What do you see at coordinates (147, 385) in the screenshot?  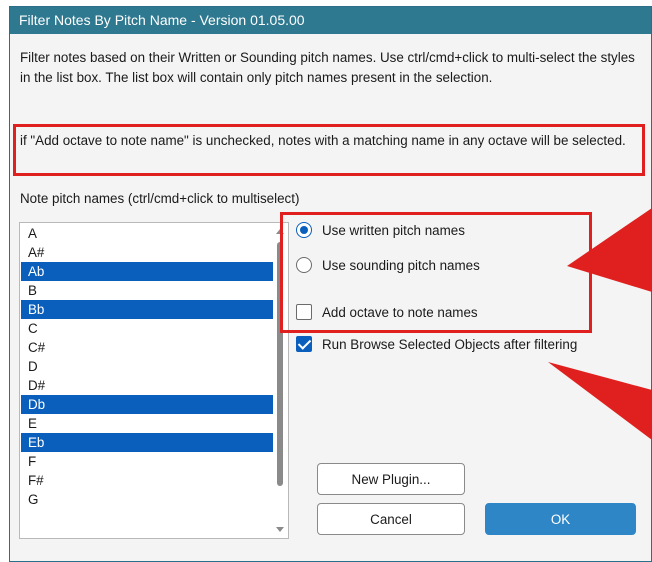 I see `list-item: D#` at bounding box center [147, 385].